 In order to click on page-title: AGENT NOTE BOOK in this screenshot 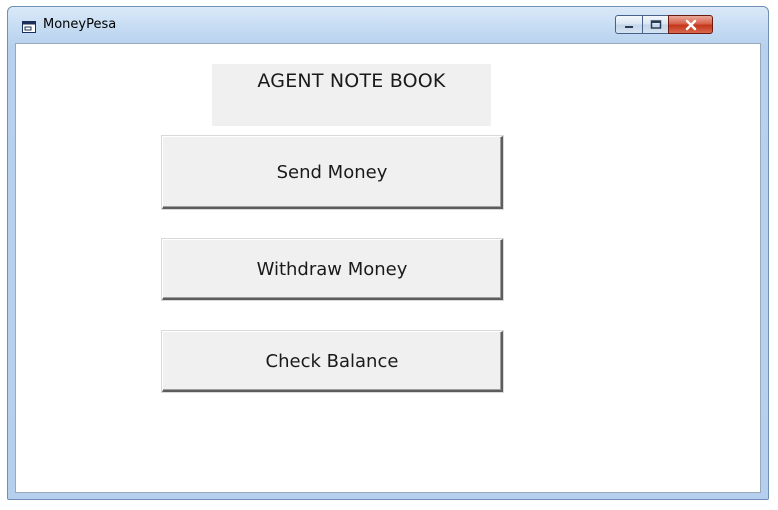, I will do `click(351, 81)`.